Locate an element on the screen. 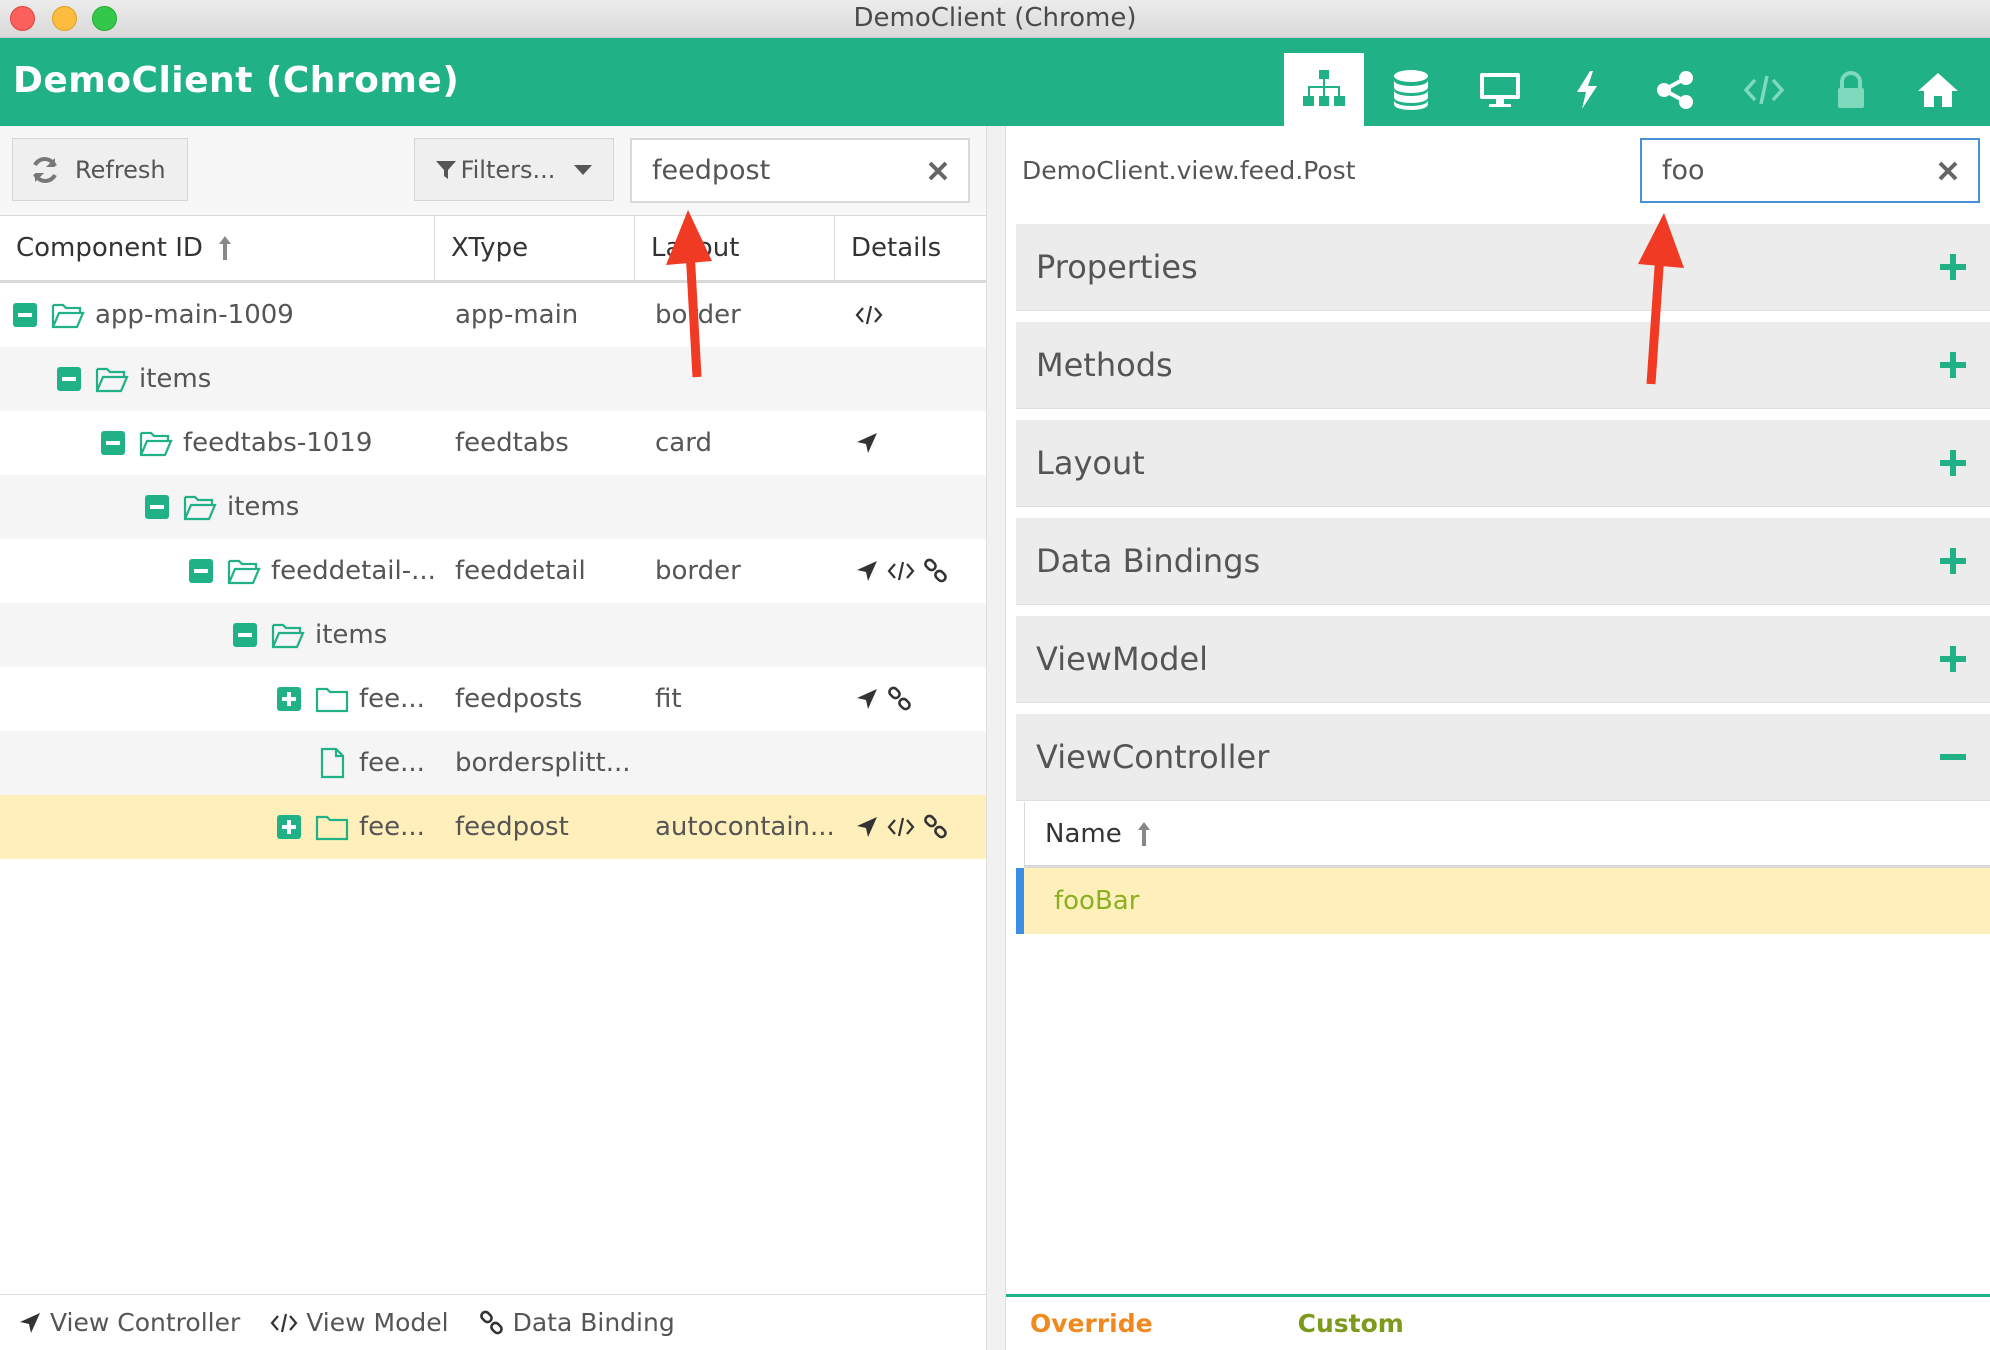 The width and height of the screenshot is (1990, 1350). detail-search-input is located at coordinates (1799, 170).